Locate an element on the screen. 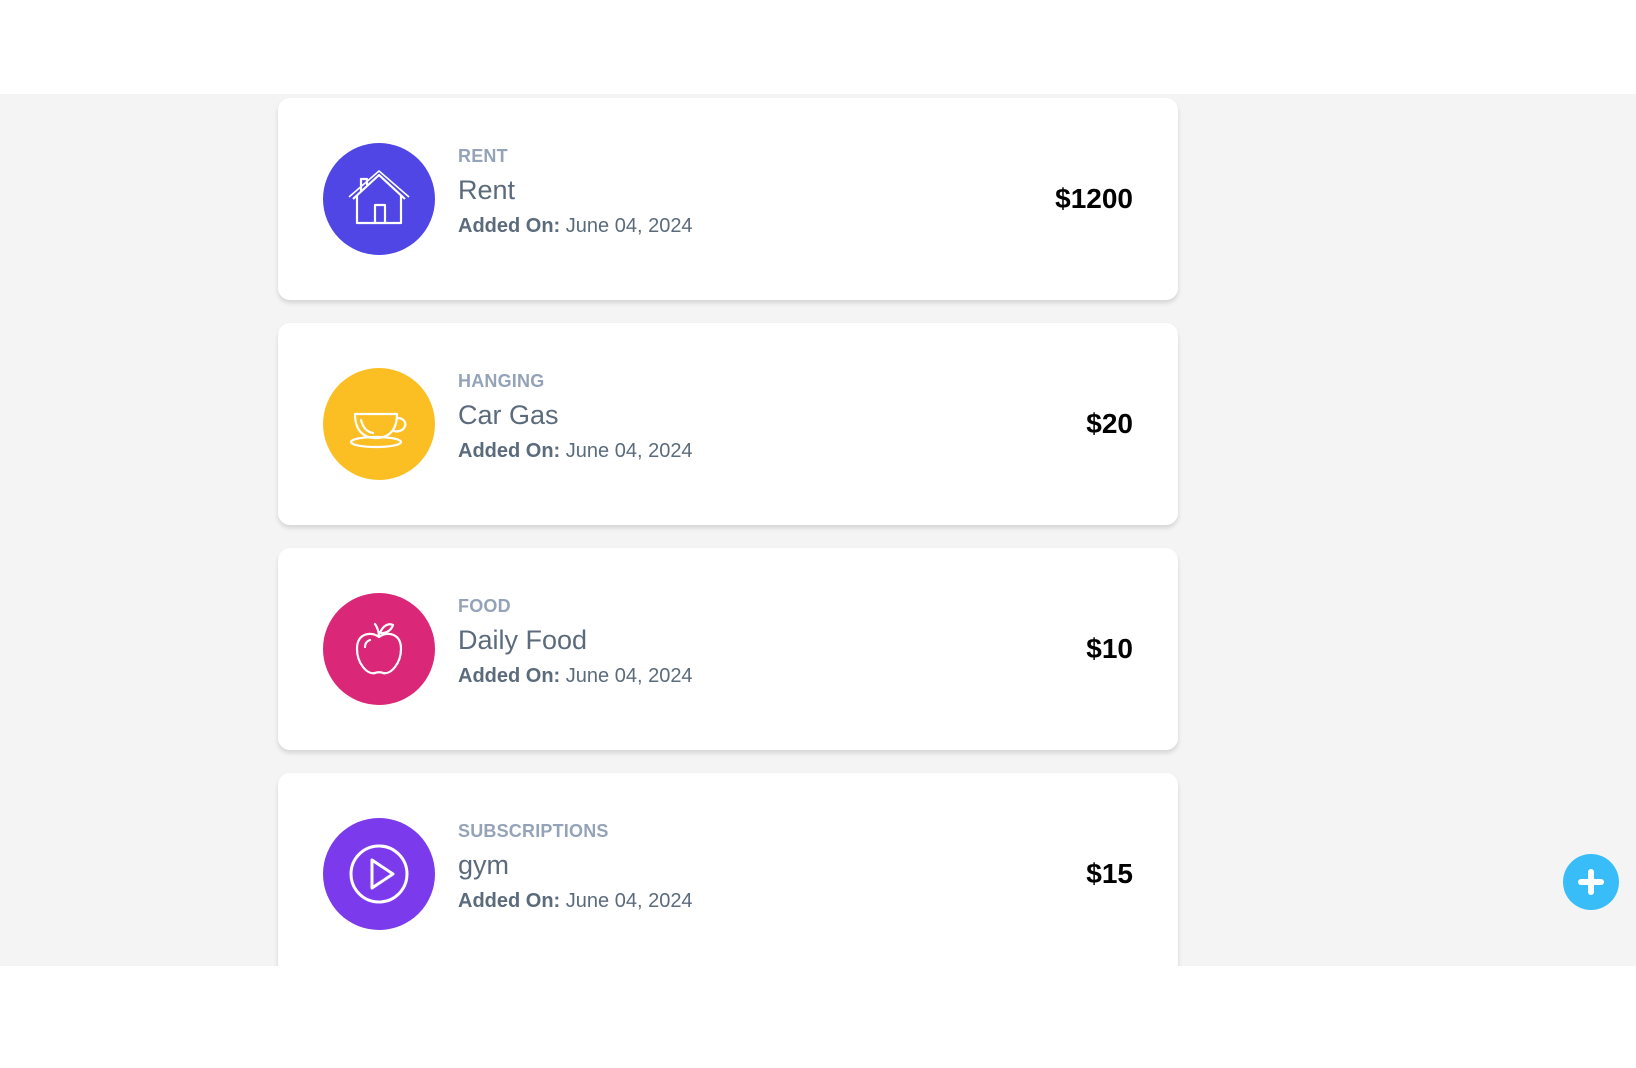  expense-info: HANGING Car Gas Added On: June 04, 2024 is located at coordinates (575, 417).